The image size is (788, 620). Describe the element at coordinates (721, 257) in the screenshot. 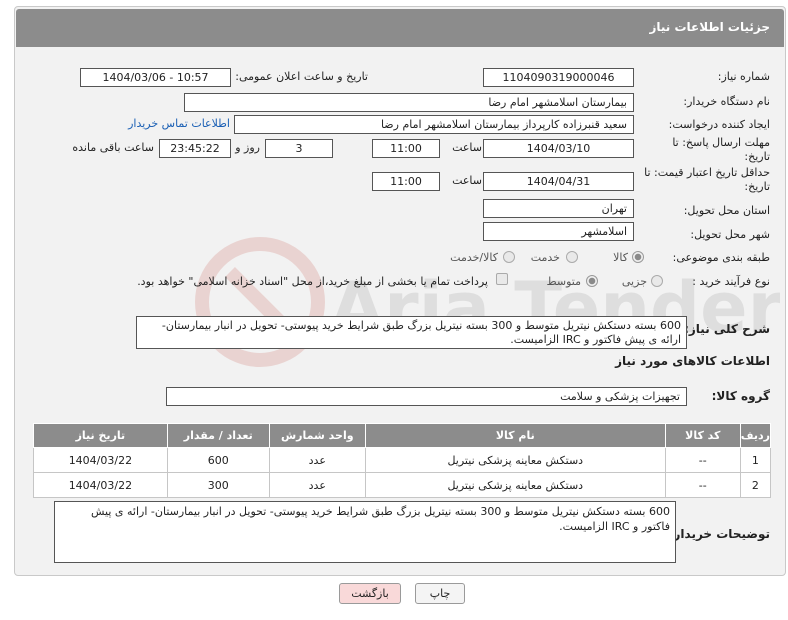

I see `category-label: طبقه بندی موضوعی:` at that location.